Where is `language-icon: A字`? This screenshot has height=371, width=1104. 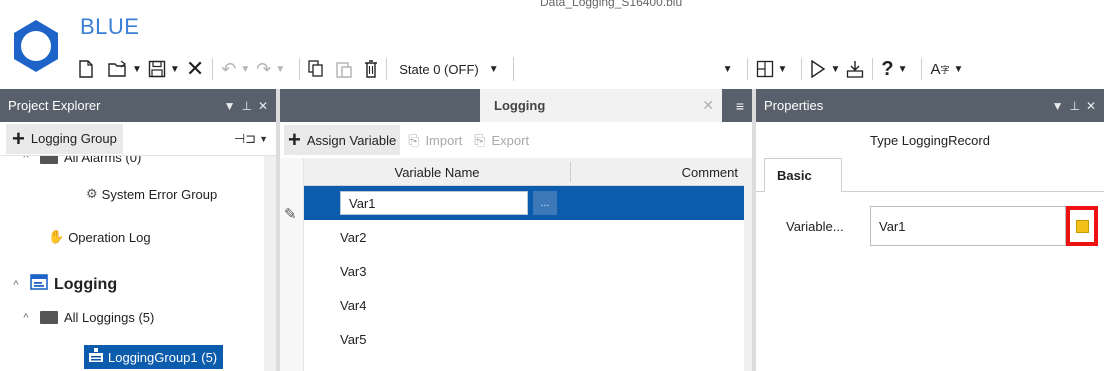 language-icon: A字 is located at coordinates (939, 69).